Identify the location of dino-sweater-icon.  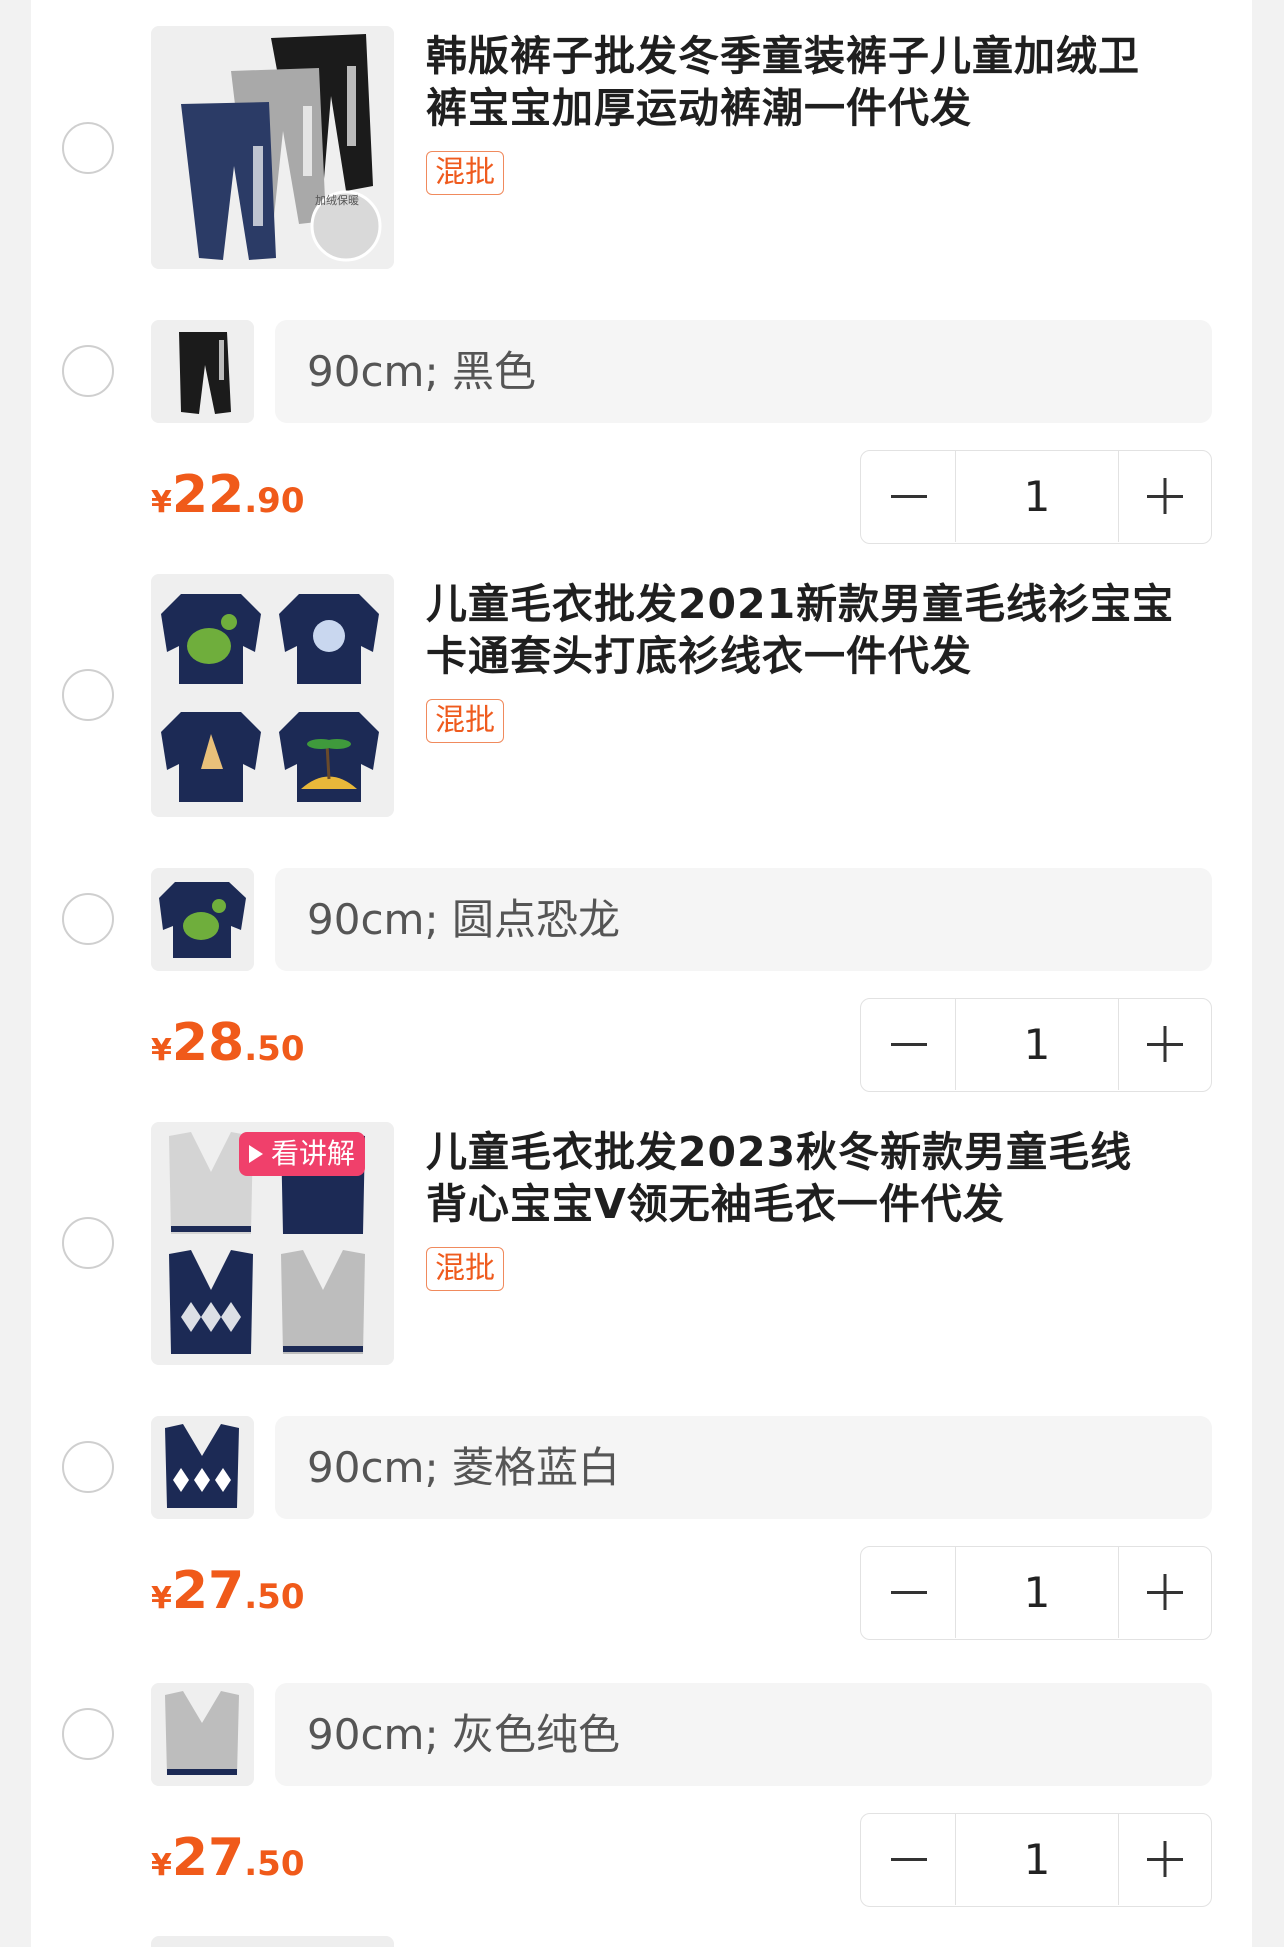
(202, 919).